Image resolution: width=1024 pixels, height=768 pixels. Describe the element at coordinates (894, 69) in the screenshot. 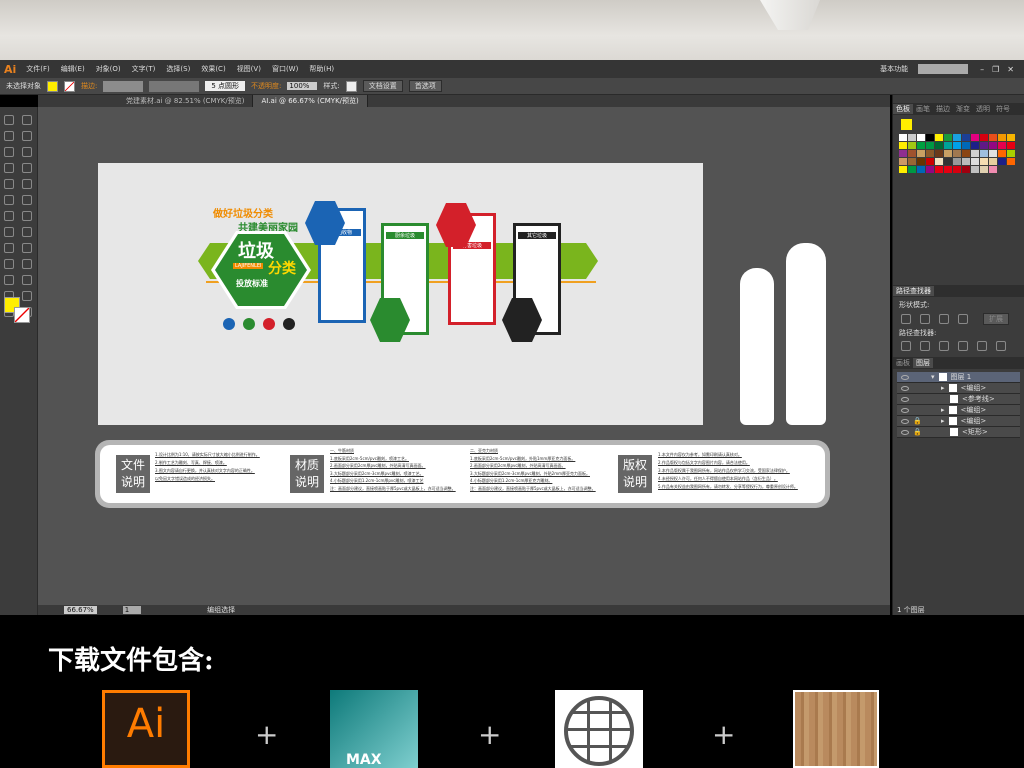

I see `workspace-switcher: 基本功能` at that location.